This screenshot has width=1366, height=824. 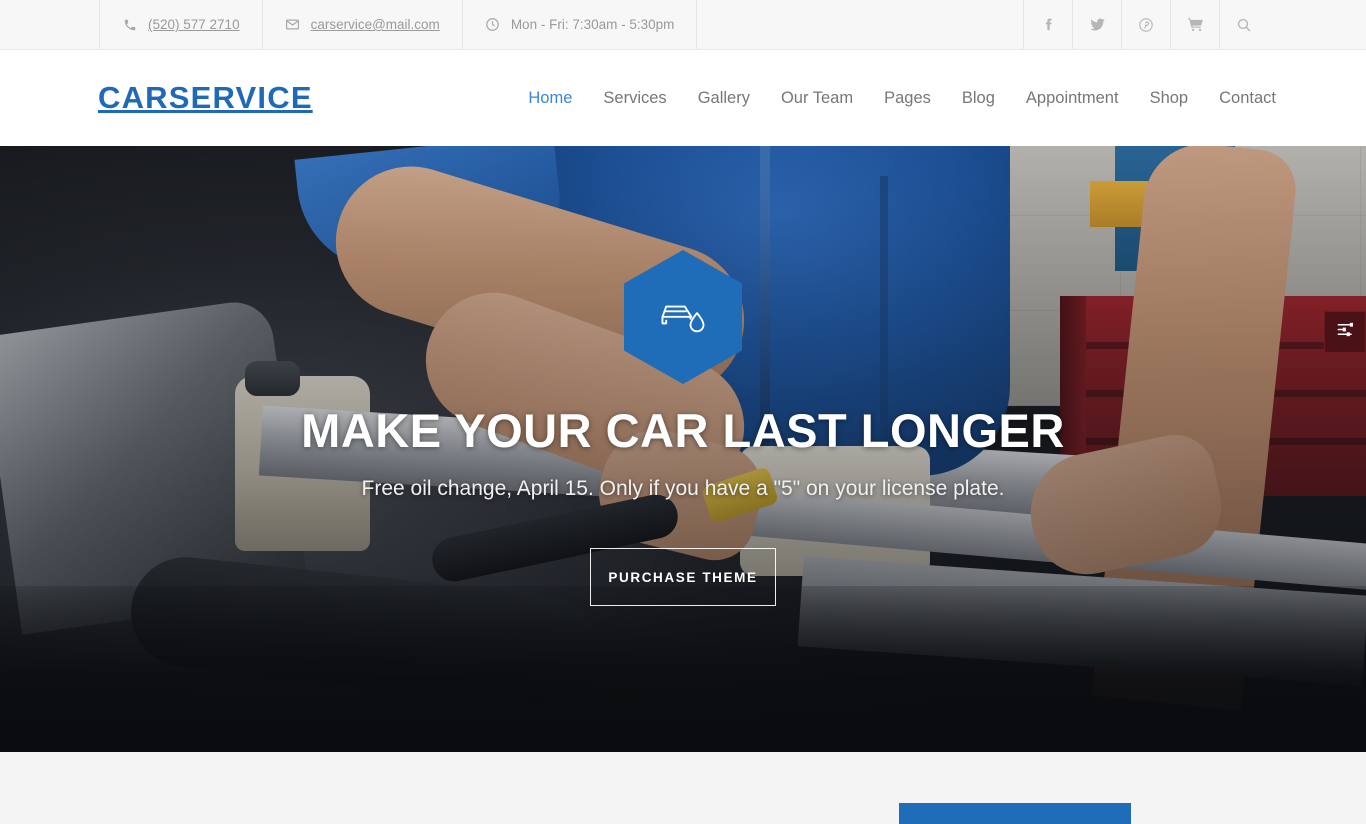 What do you see at coordinates (683, 430) in the screenshot?
I see `hero-title: MAKE YOUR CAR LAST LONGER` at bounding box center [683, 430].